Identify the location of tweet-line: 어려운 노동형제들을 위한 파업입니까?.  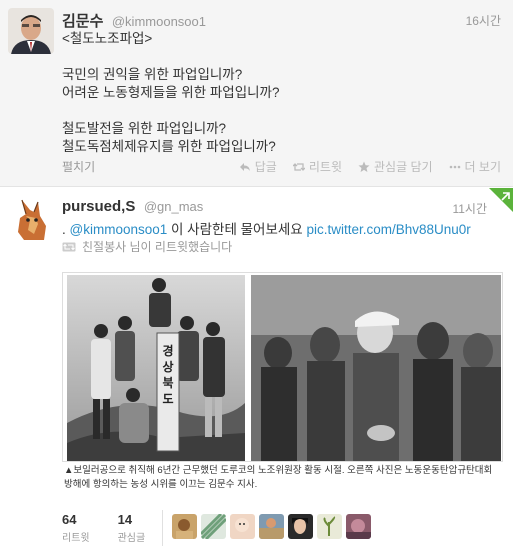
(171, 92).